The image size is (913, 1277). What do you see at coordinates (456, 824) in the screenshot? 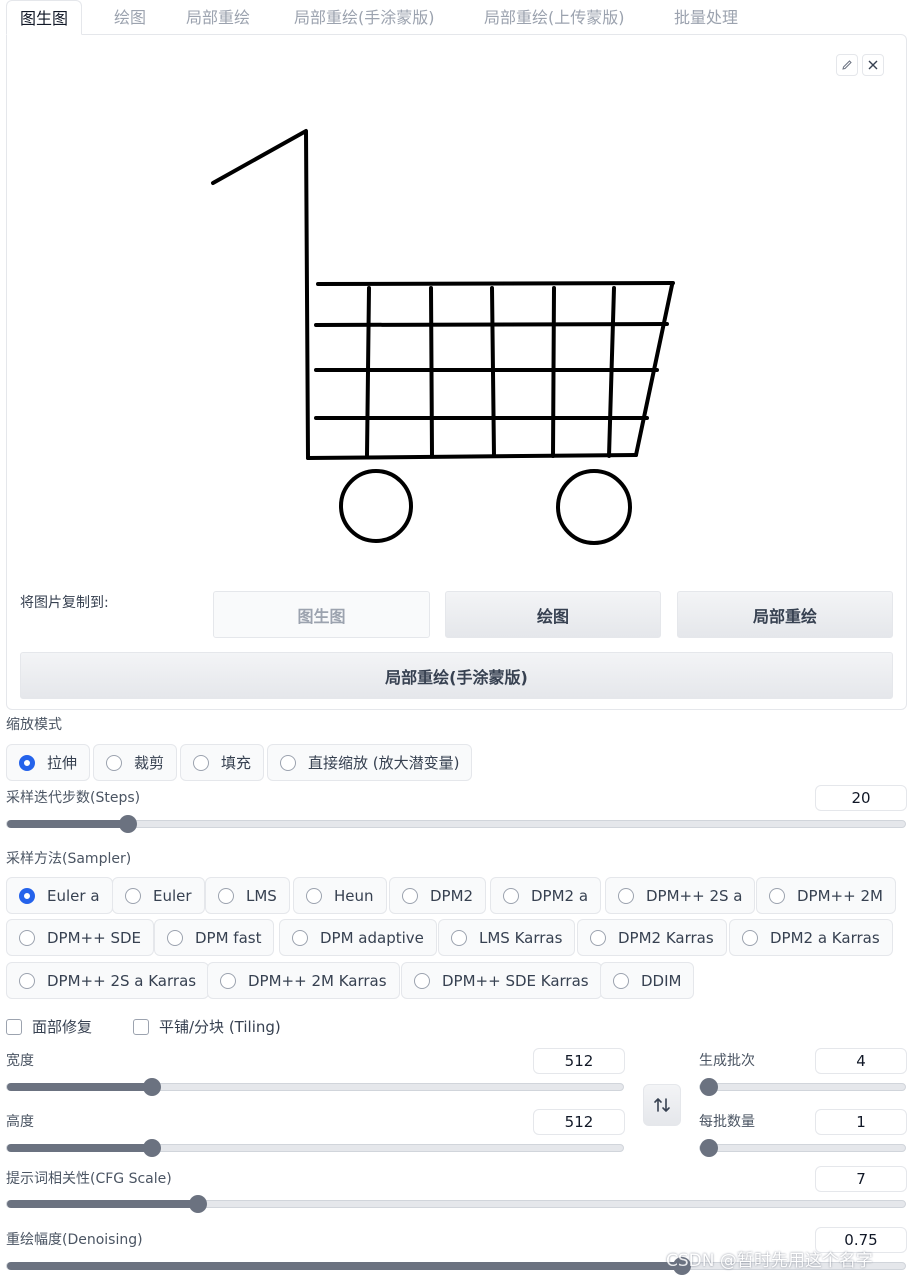
I see `steps-slider` at bounding box center [456, 824].